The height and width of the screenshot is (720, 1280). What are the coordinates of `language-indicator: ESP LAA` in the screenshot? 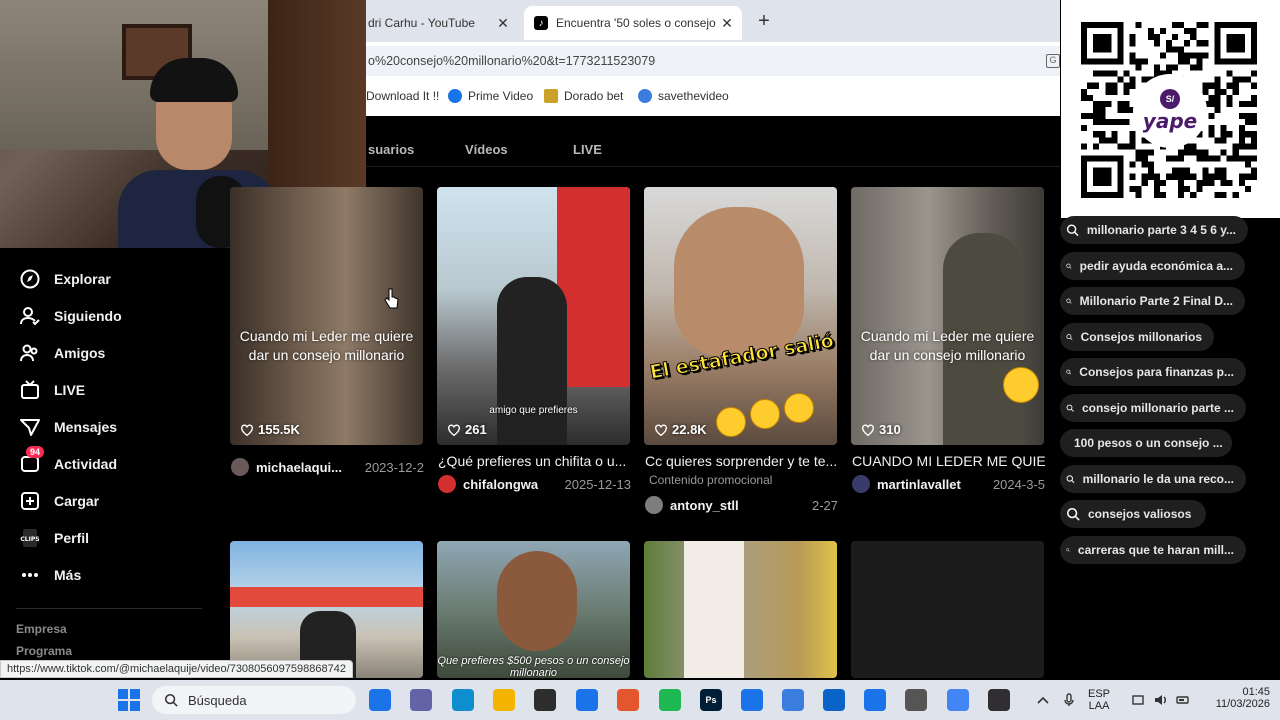 It's located at (1099, 700).